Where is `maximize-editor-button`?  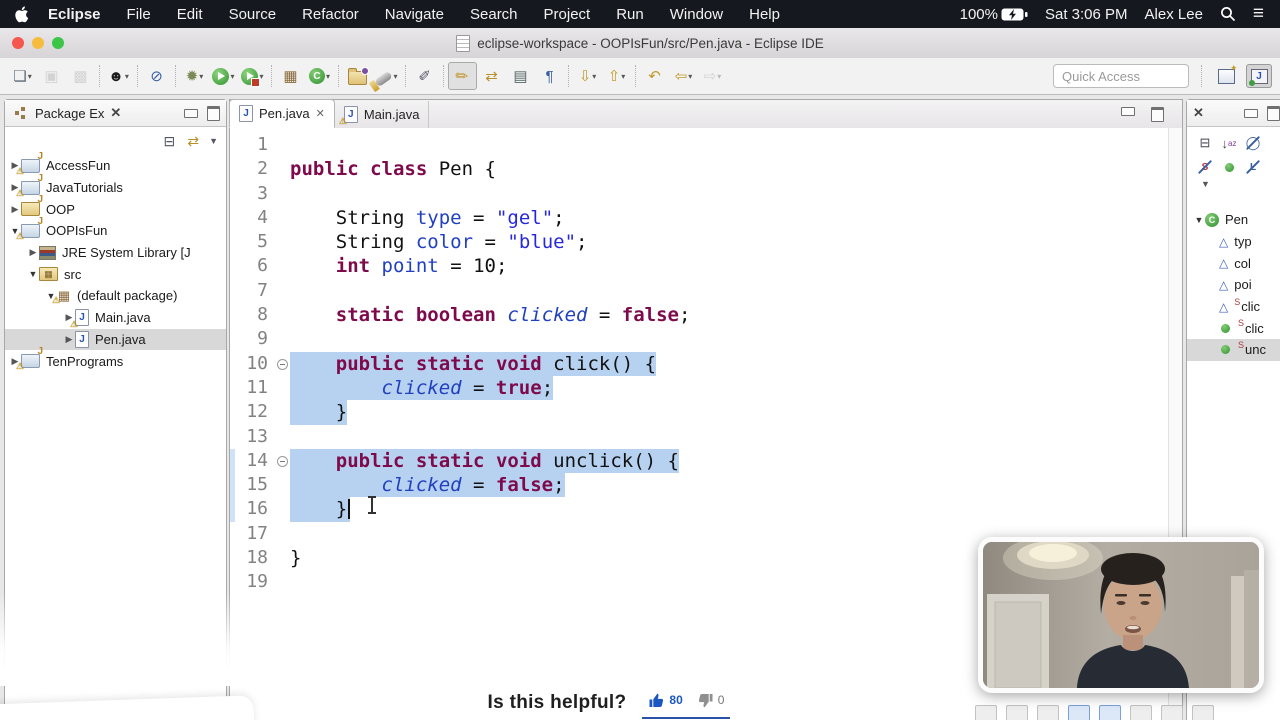 maximize-editor-button is located at coordinates (1157, 114).